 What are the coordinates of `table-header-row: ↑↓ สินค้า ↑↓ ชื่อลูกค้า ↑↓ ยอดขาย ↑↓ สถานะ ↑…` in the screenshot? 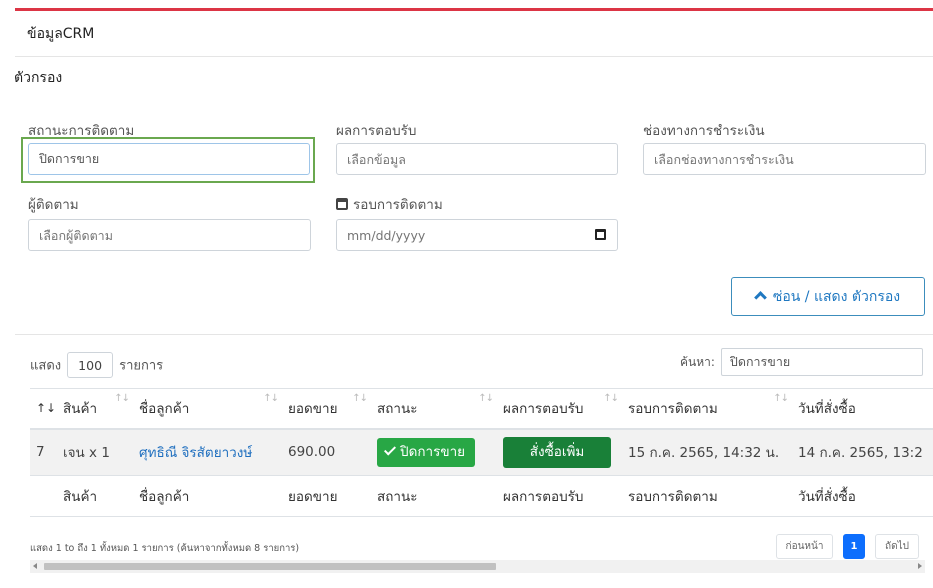 It's located at (481, 409).